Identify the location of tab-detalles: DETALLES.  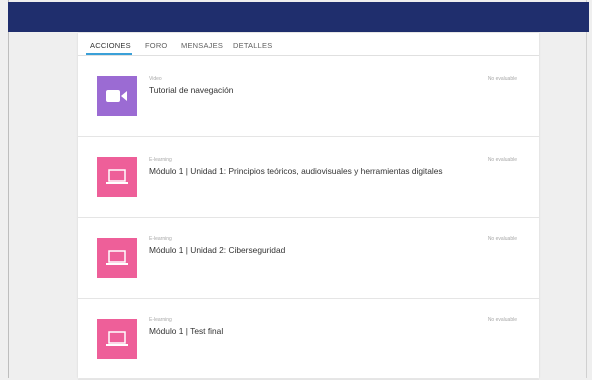
(252, 45).